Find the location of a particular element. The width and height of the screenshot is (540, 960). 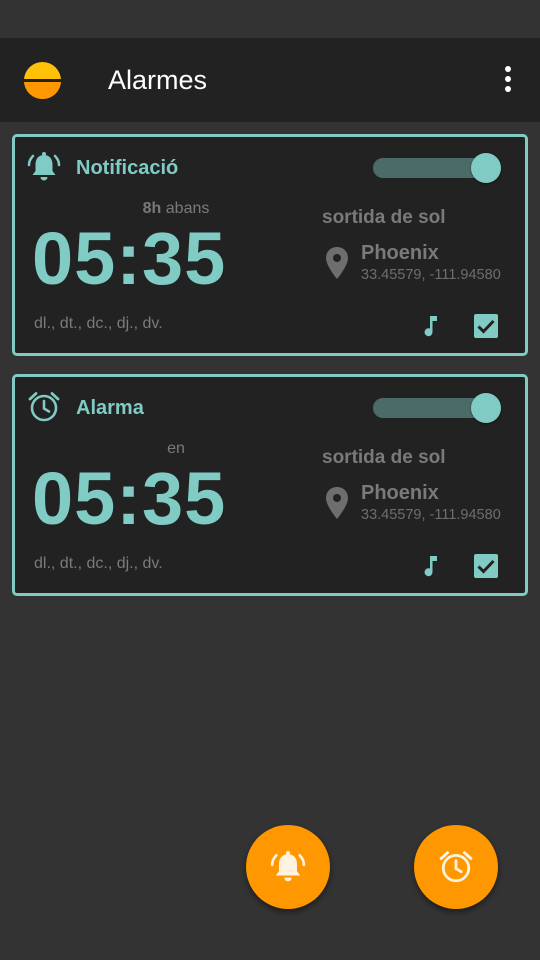

app-title: Alarmes is located at coordinates (158, 80).